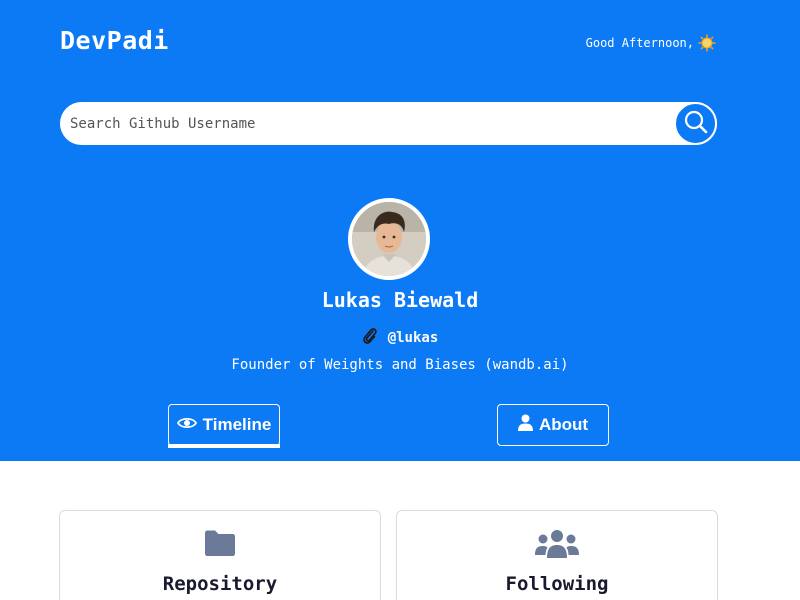  I want to click on tab-about: About, so click(553, 425).